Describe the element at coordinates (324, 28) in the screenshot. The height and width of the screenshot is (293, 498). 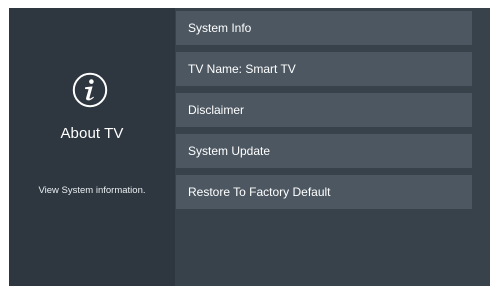
I see `menu-item-system-info: System Info` at that location.